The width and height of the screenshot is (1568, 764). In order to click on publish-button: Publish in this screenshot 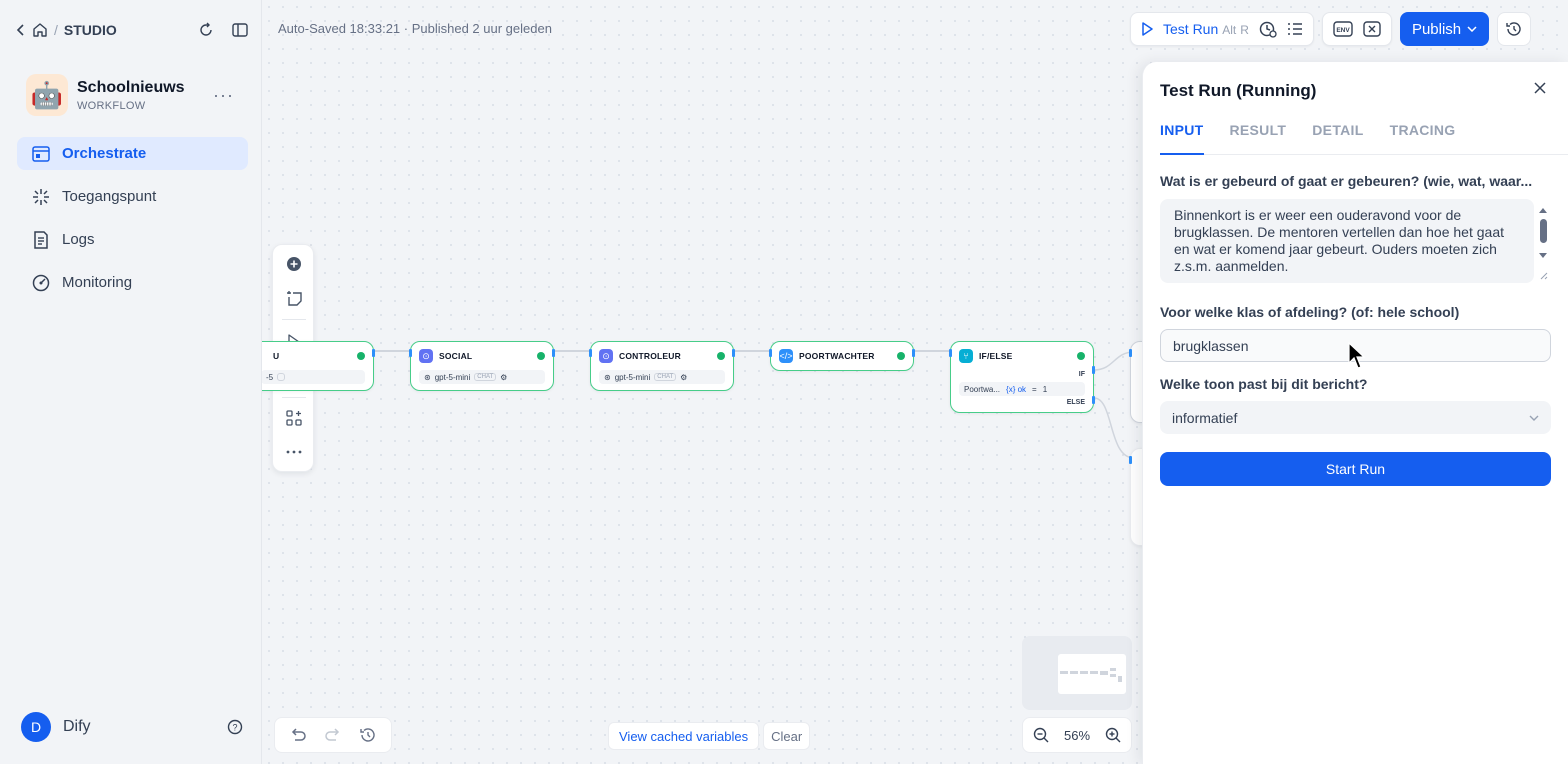, I will do `click(1444, 29)`.